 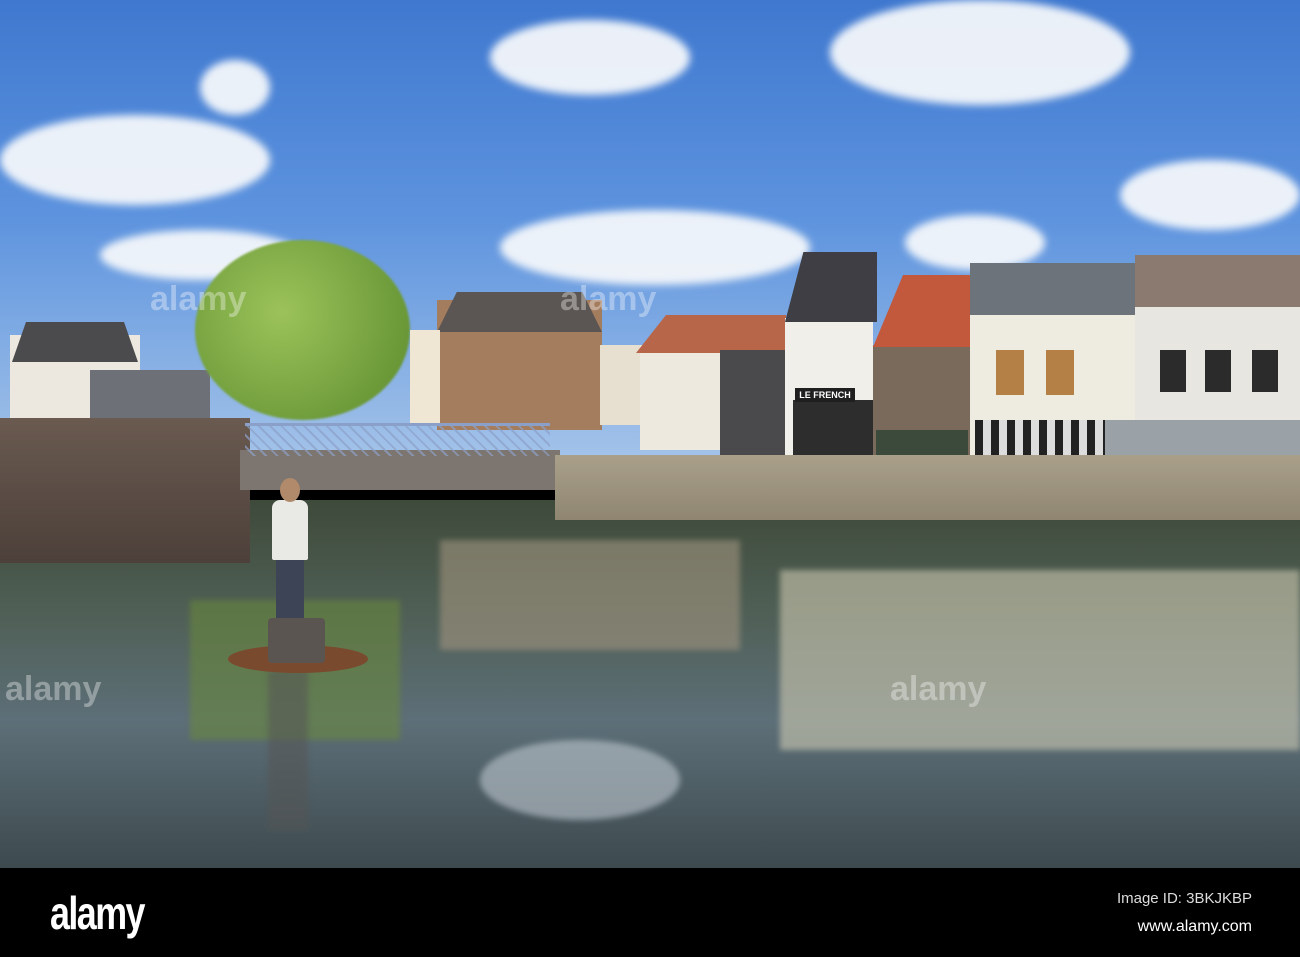 What do you see at coordinates (290, 490) in the screenshot?
I see `statue-head` at bounding box center [290, 490].